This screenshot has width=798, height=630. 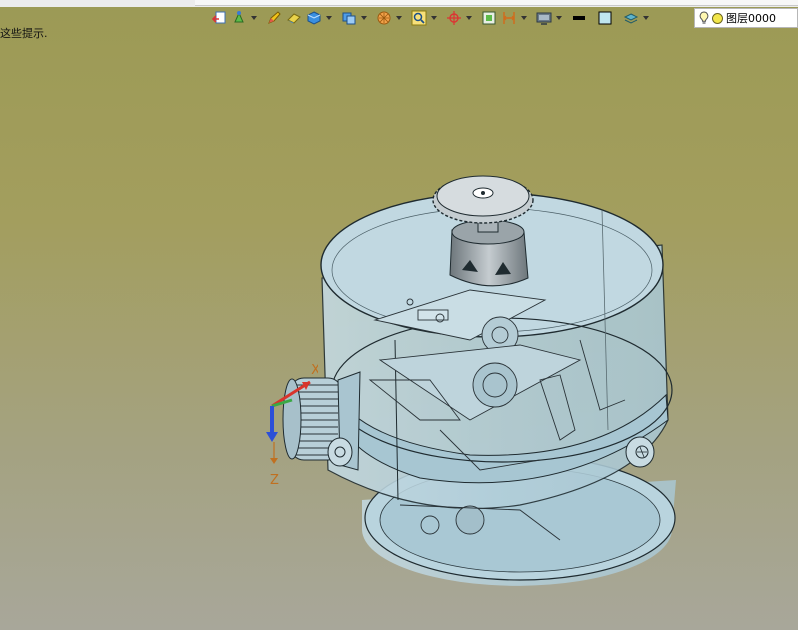 What do you see at coordinates (605, 18) in the screenshot?
I see `fill-color-icon` at bounding box center [605, 18].